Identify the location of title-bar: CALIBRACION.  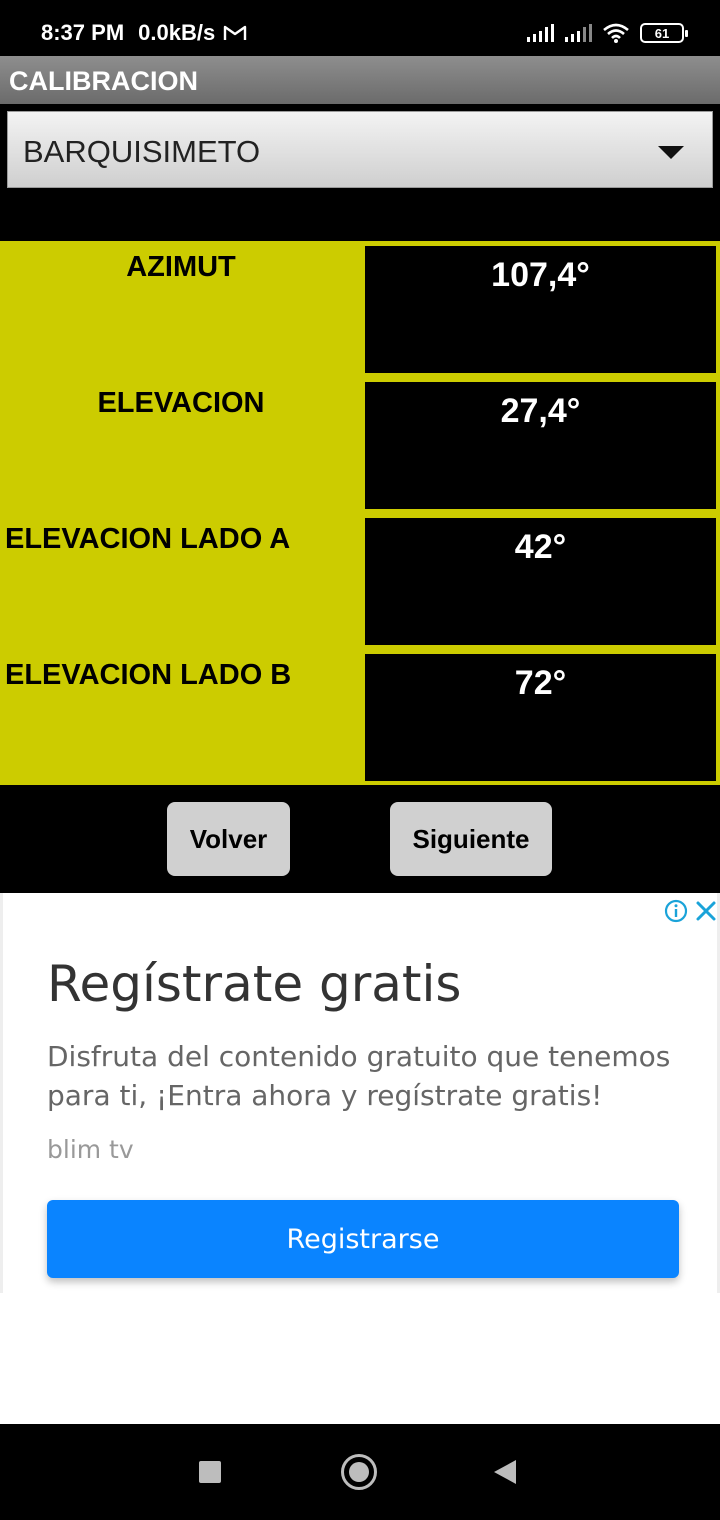
(360, 80).